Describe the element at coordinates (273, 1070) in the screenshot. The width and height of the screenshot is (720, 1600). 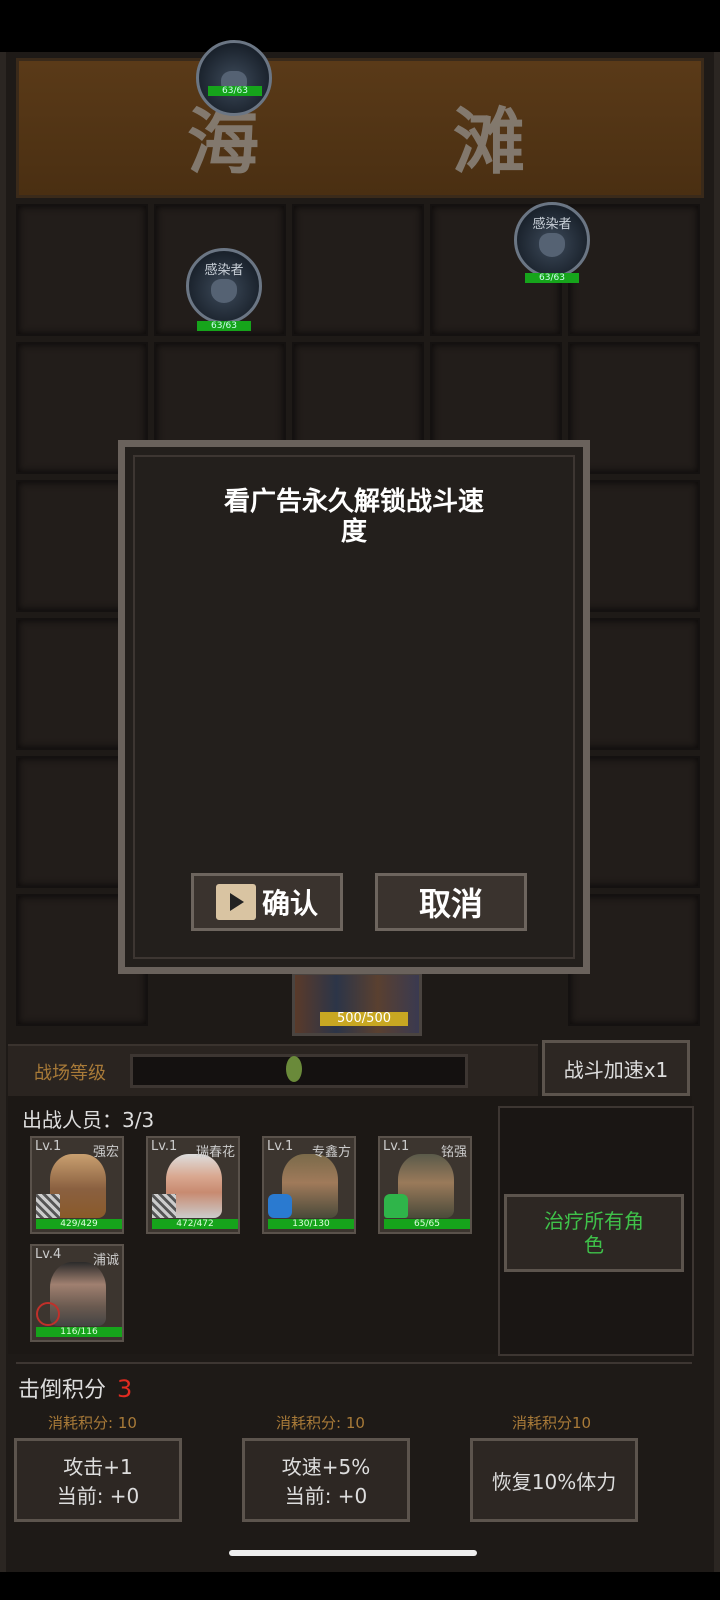
I see `battlefield-level-bar: 战场等级` at that location.